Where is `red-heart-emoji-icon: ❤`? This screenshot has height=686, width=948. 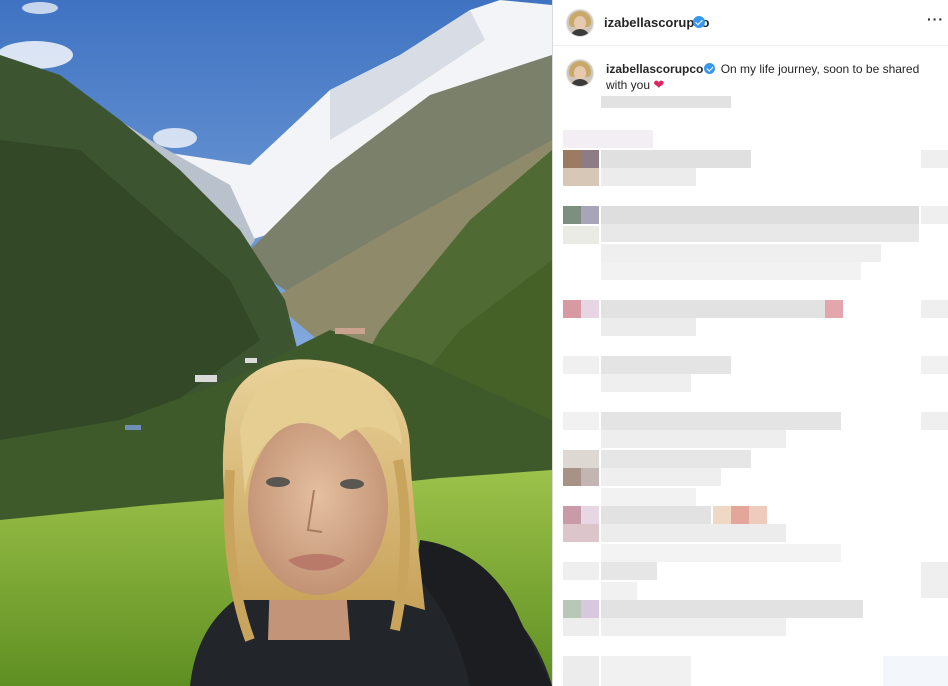 red-heart-emoji-icon: ❤ is located at coordinates (659, 84).